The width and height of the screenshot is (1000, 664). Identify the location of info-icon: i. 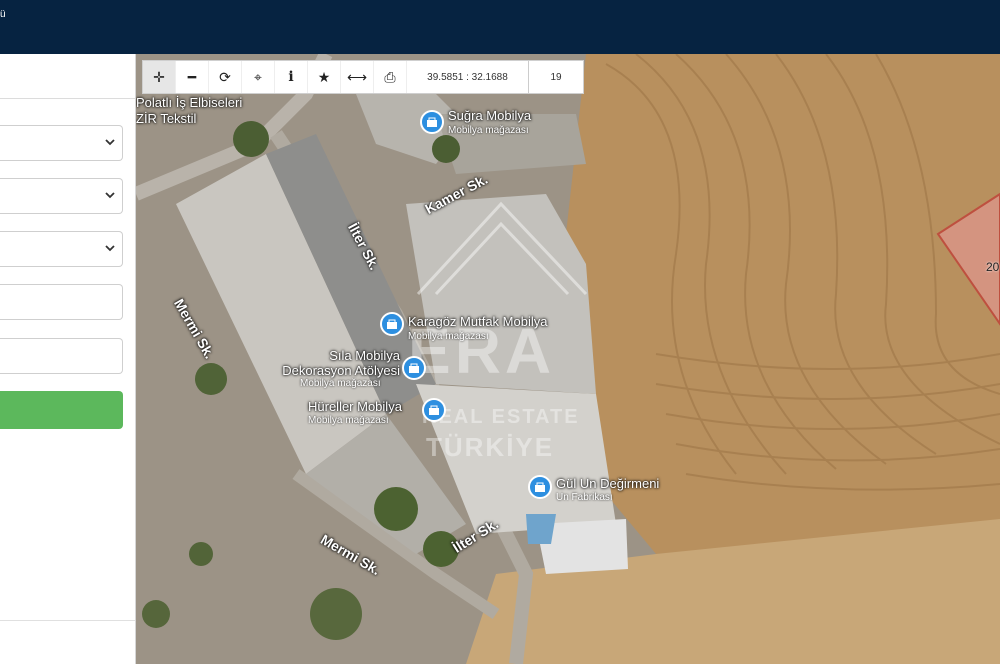
(291, 77).